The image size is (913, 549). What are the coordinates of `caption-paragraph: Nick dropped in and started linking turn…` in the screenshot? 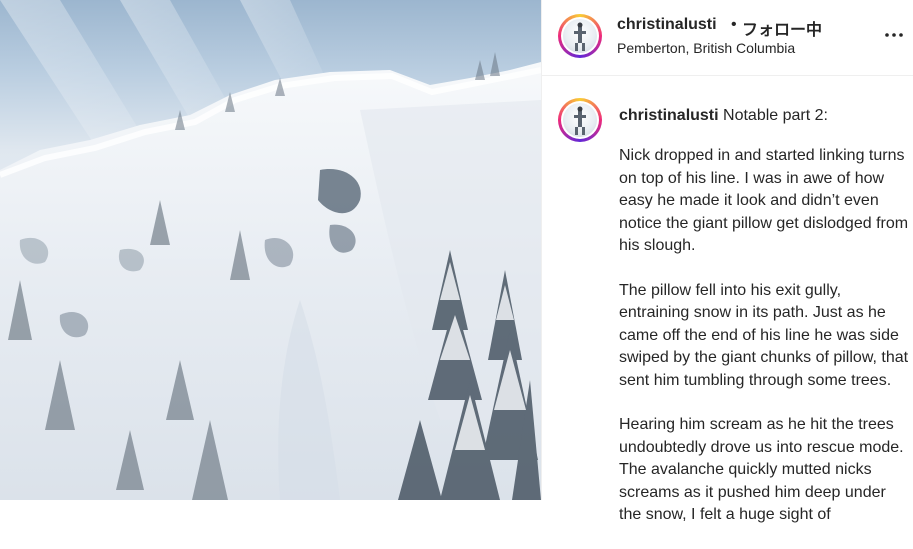 It's located at (764, 200).